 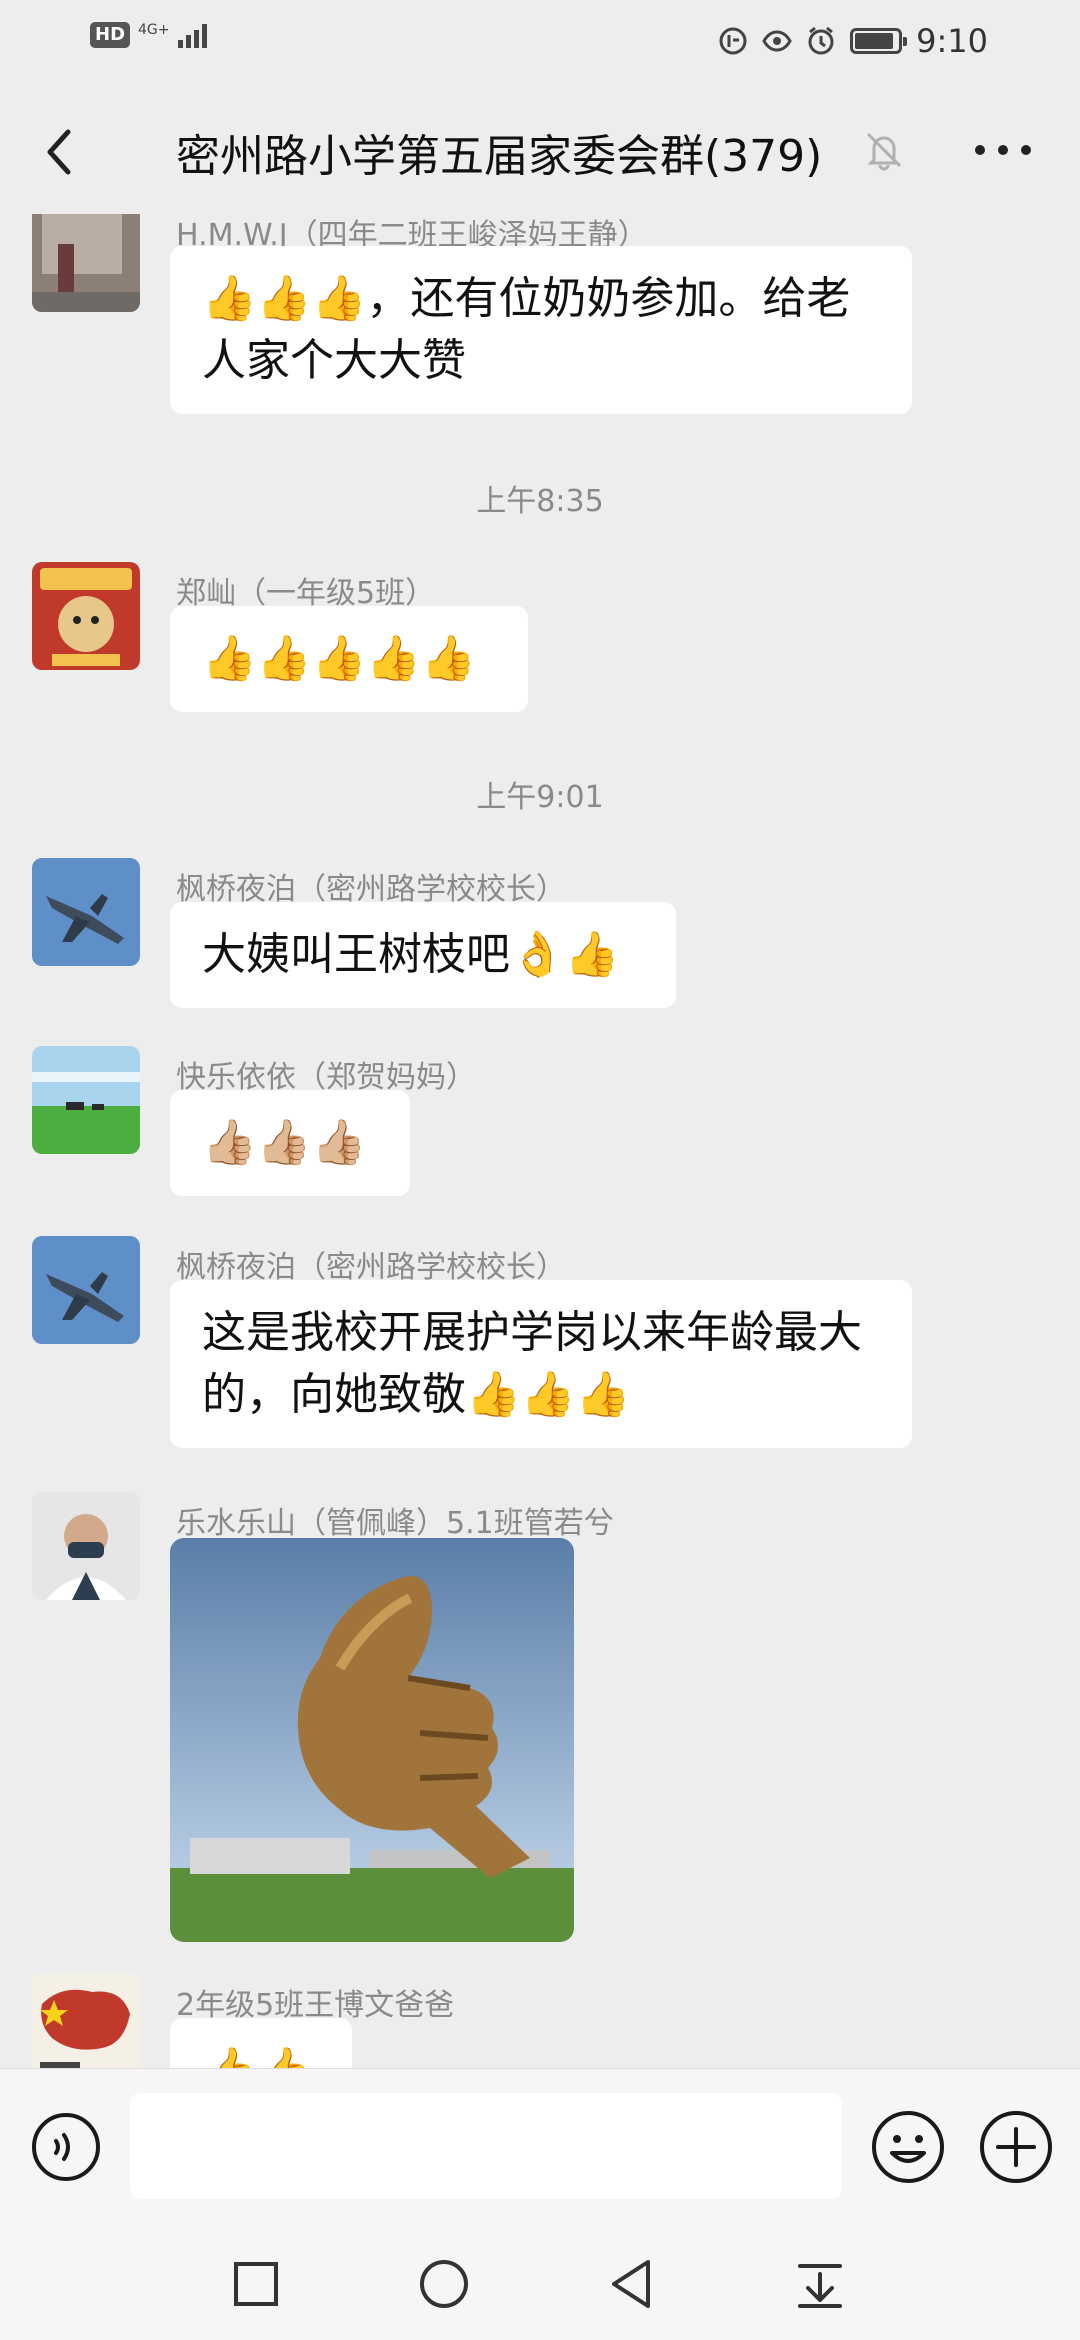 I want to click on chat-header: 密州路小学第五届家委会群(379), so click(x=540, y=155).